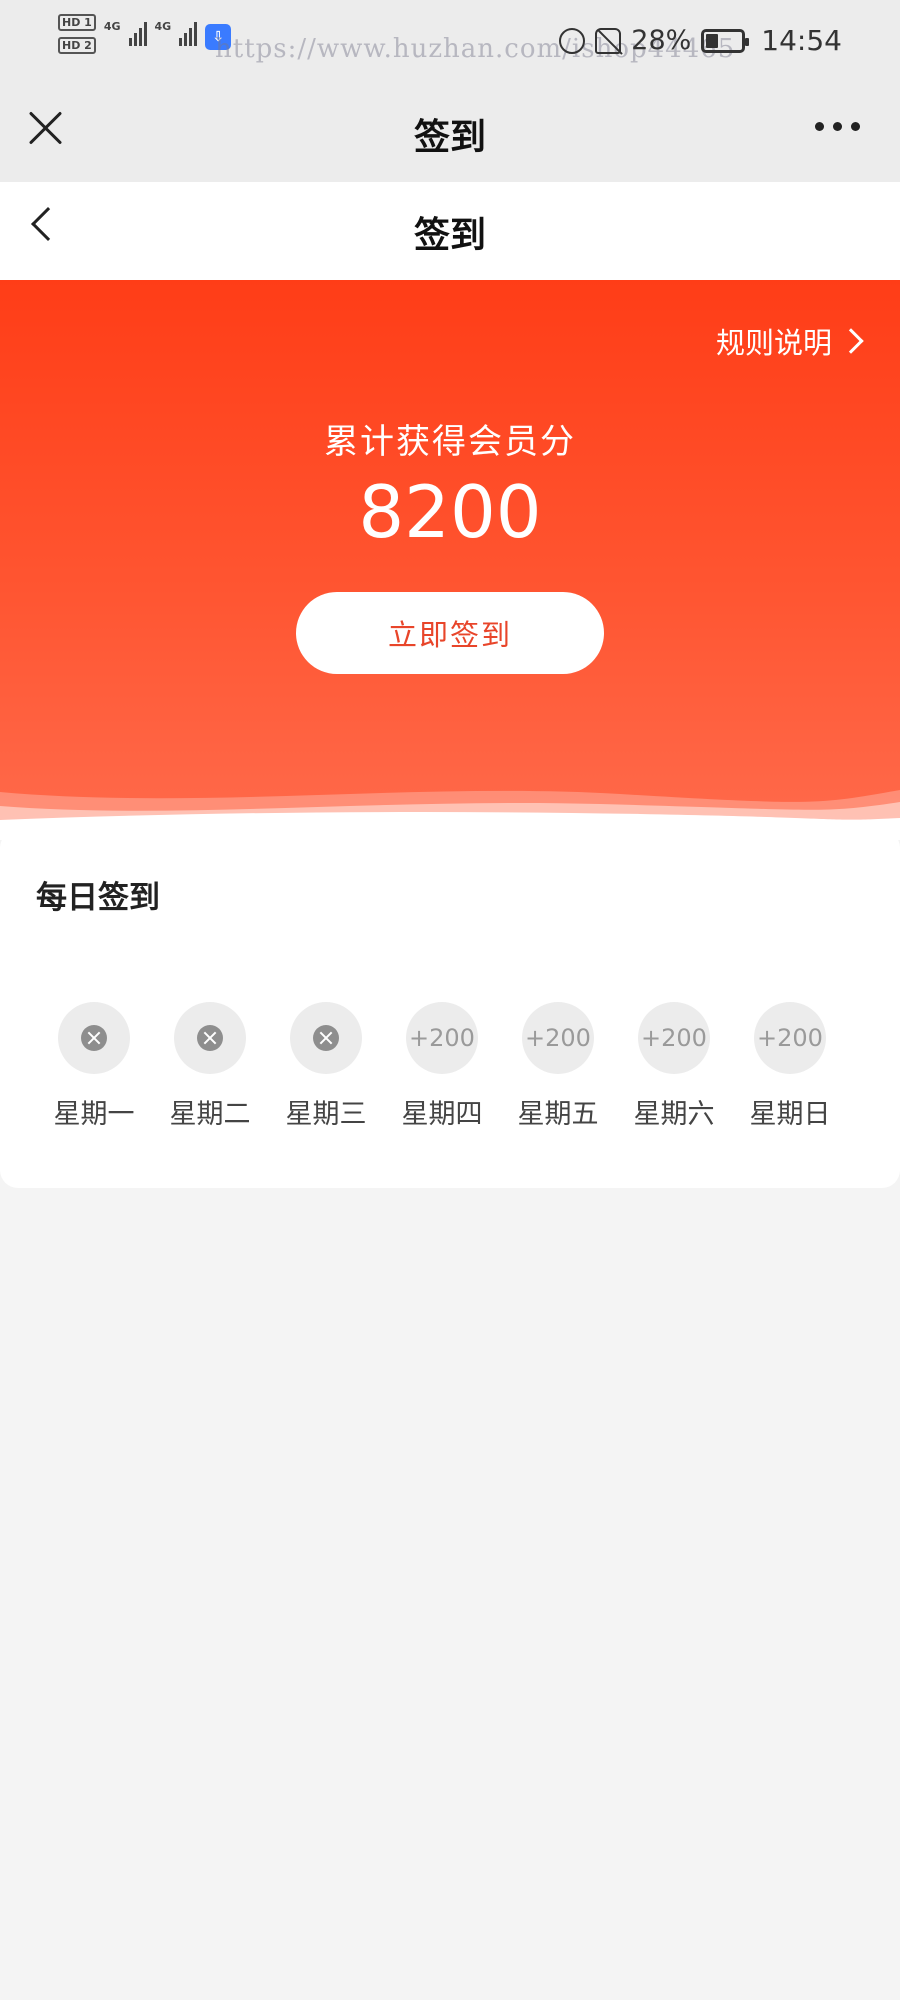 The image size is (900, 2000). What do you see at coordinates (449, 137) in the screenshot?
I see `webview-title: 签到` at bounding box center [449, 137].